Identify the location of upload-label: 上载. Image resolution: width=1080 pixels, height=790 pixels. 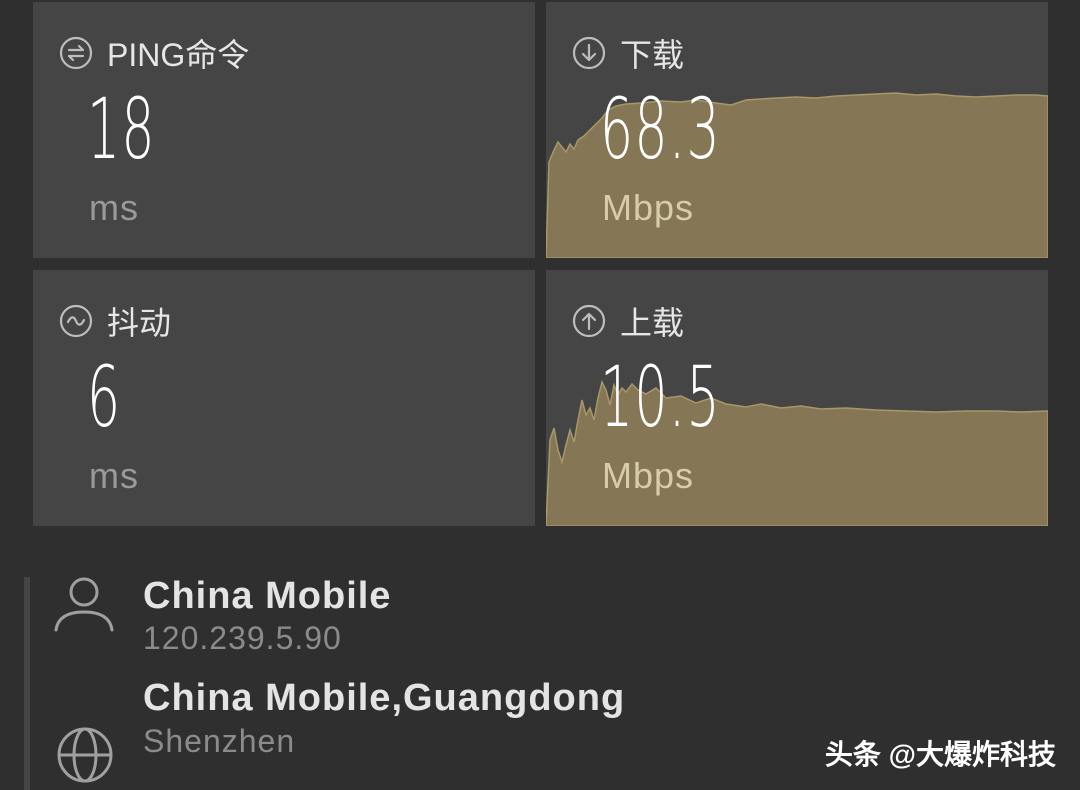
(652, 323).